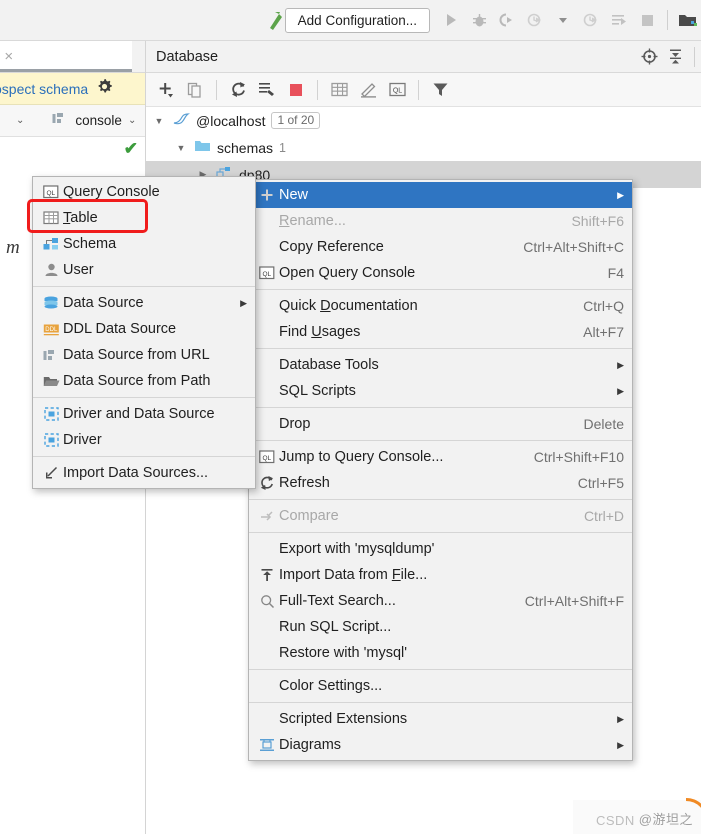 The height and width of the screenshot is (834, 701). What do you see at coordinates (144, 218) in the screenshot?
I see `menu-item-table: Table` at bounding box center [144, 218].